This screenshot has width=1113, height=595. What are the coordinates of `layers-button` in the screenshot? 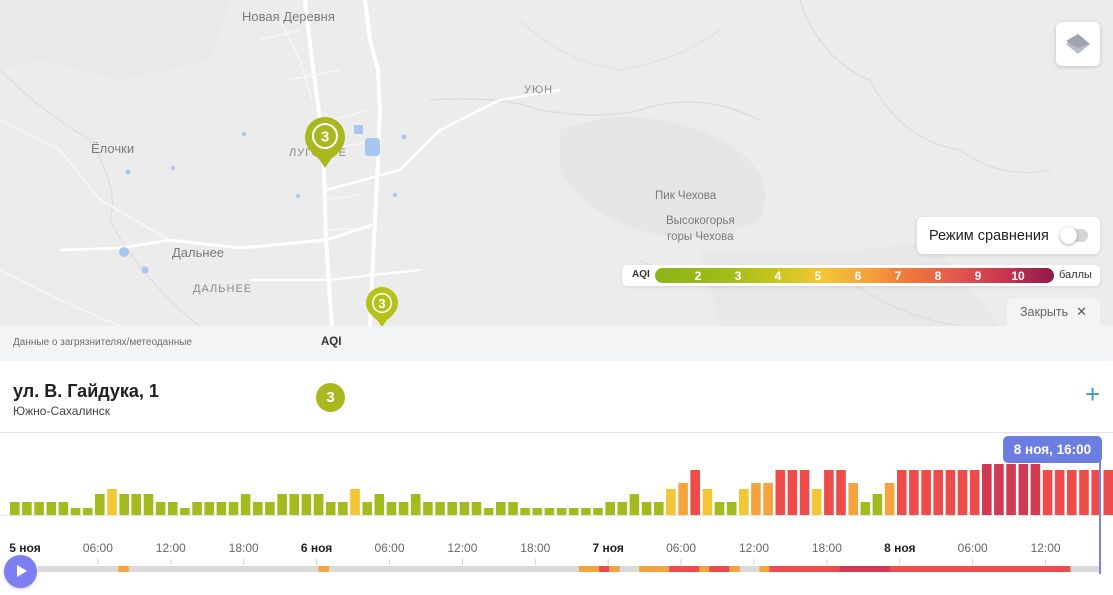 It's located at (1078, 44).